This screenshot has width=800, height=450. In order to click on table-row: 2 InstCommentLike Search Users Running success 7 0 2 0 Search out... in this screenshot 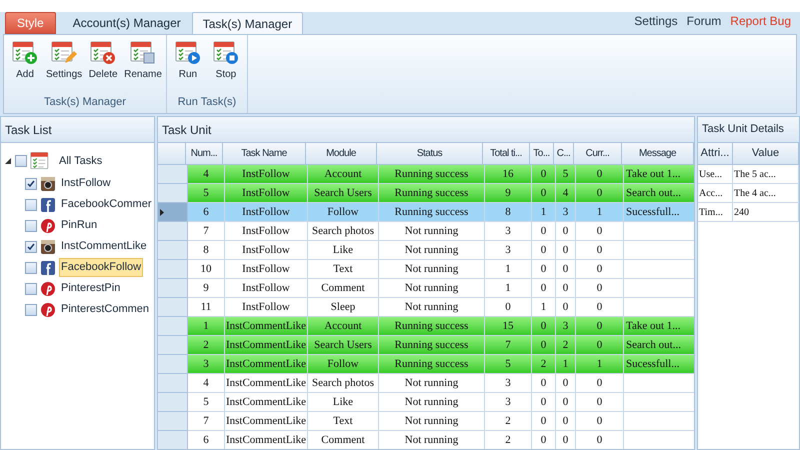, I will do `click(426, 345)`.